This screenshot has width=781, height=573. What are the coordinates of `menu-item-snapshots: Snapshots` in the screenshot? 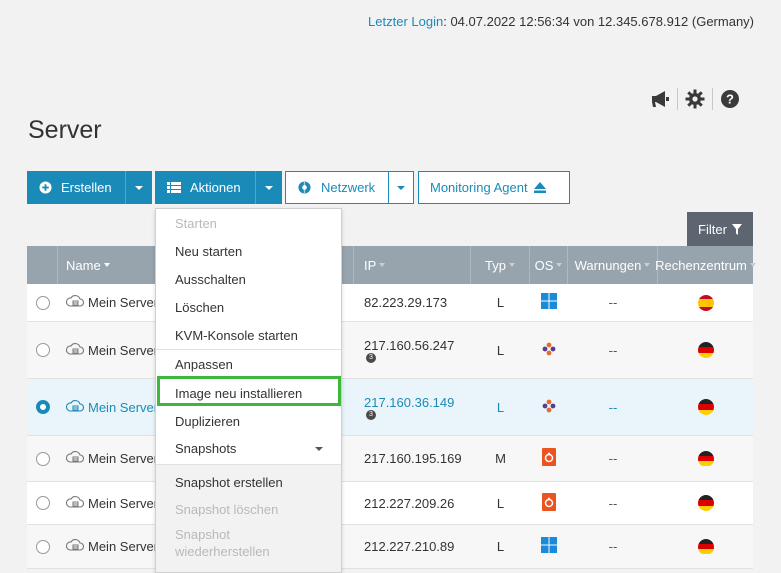 It's located at (248, 448).